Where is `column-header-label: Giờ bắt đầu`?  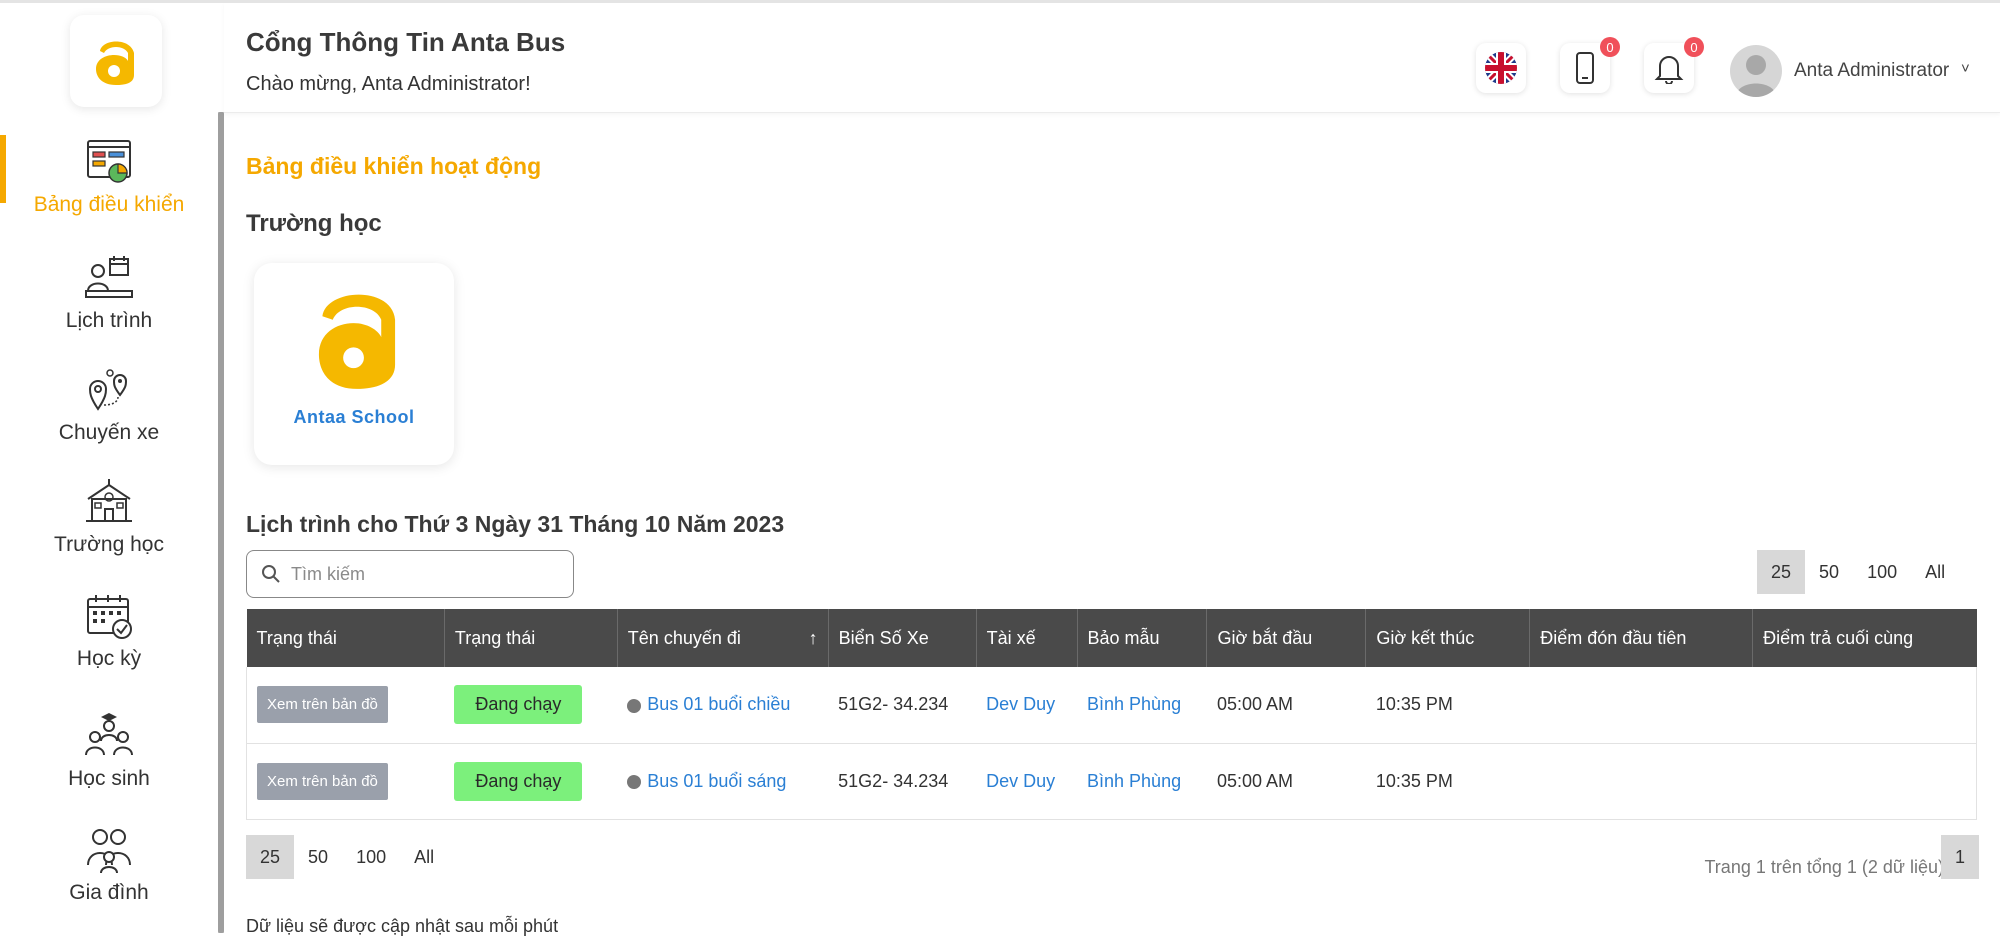
column-header-label: Giờ bắt đầu is located at coordinates (1265, 637).